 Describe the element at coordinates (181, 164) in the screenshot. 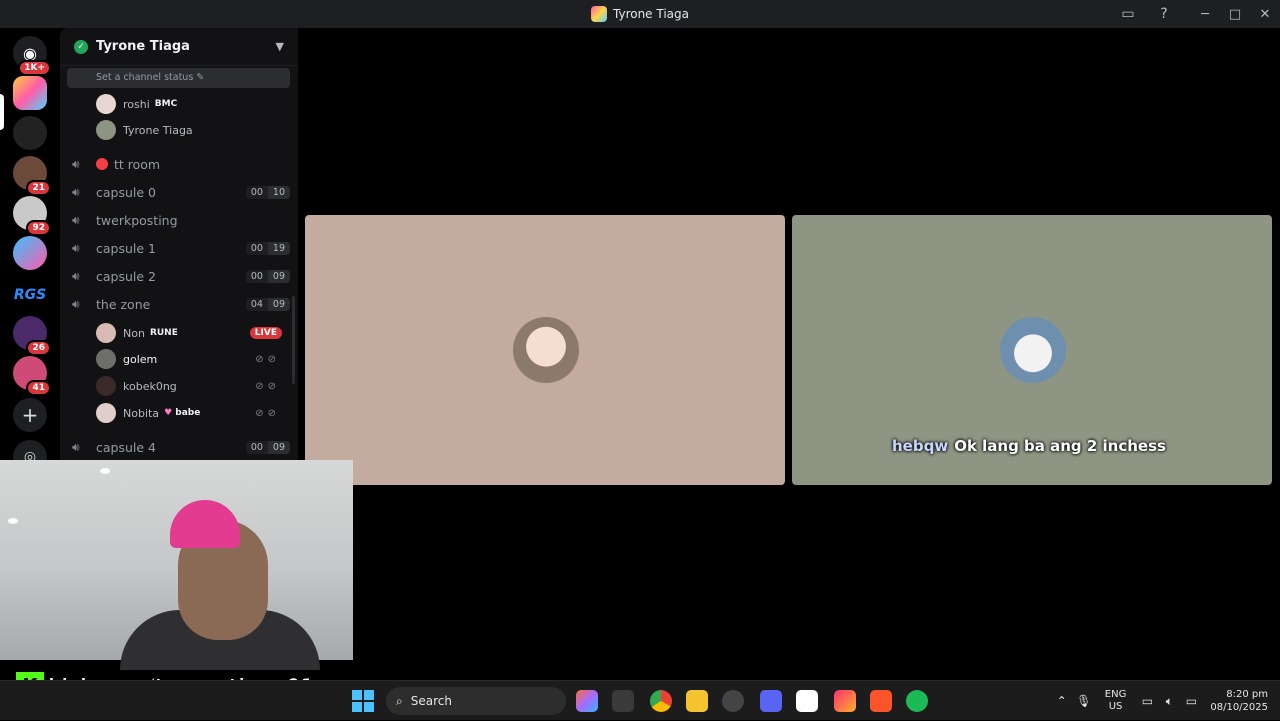

I see `voice-channel: 🔊︎ tt room` at that location.